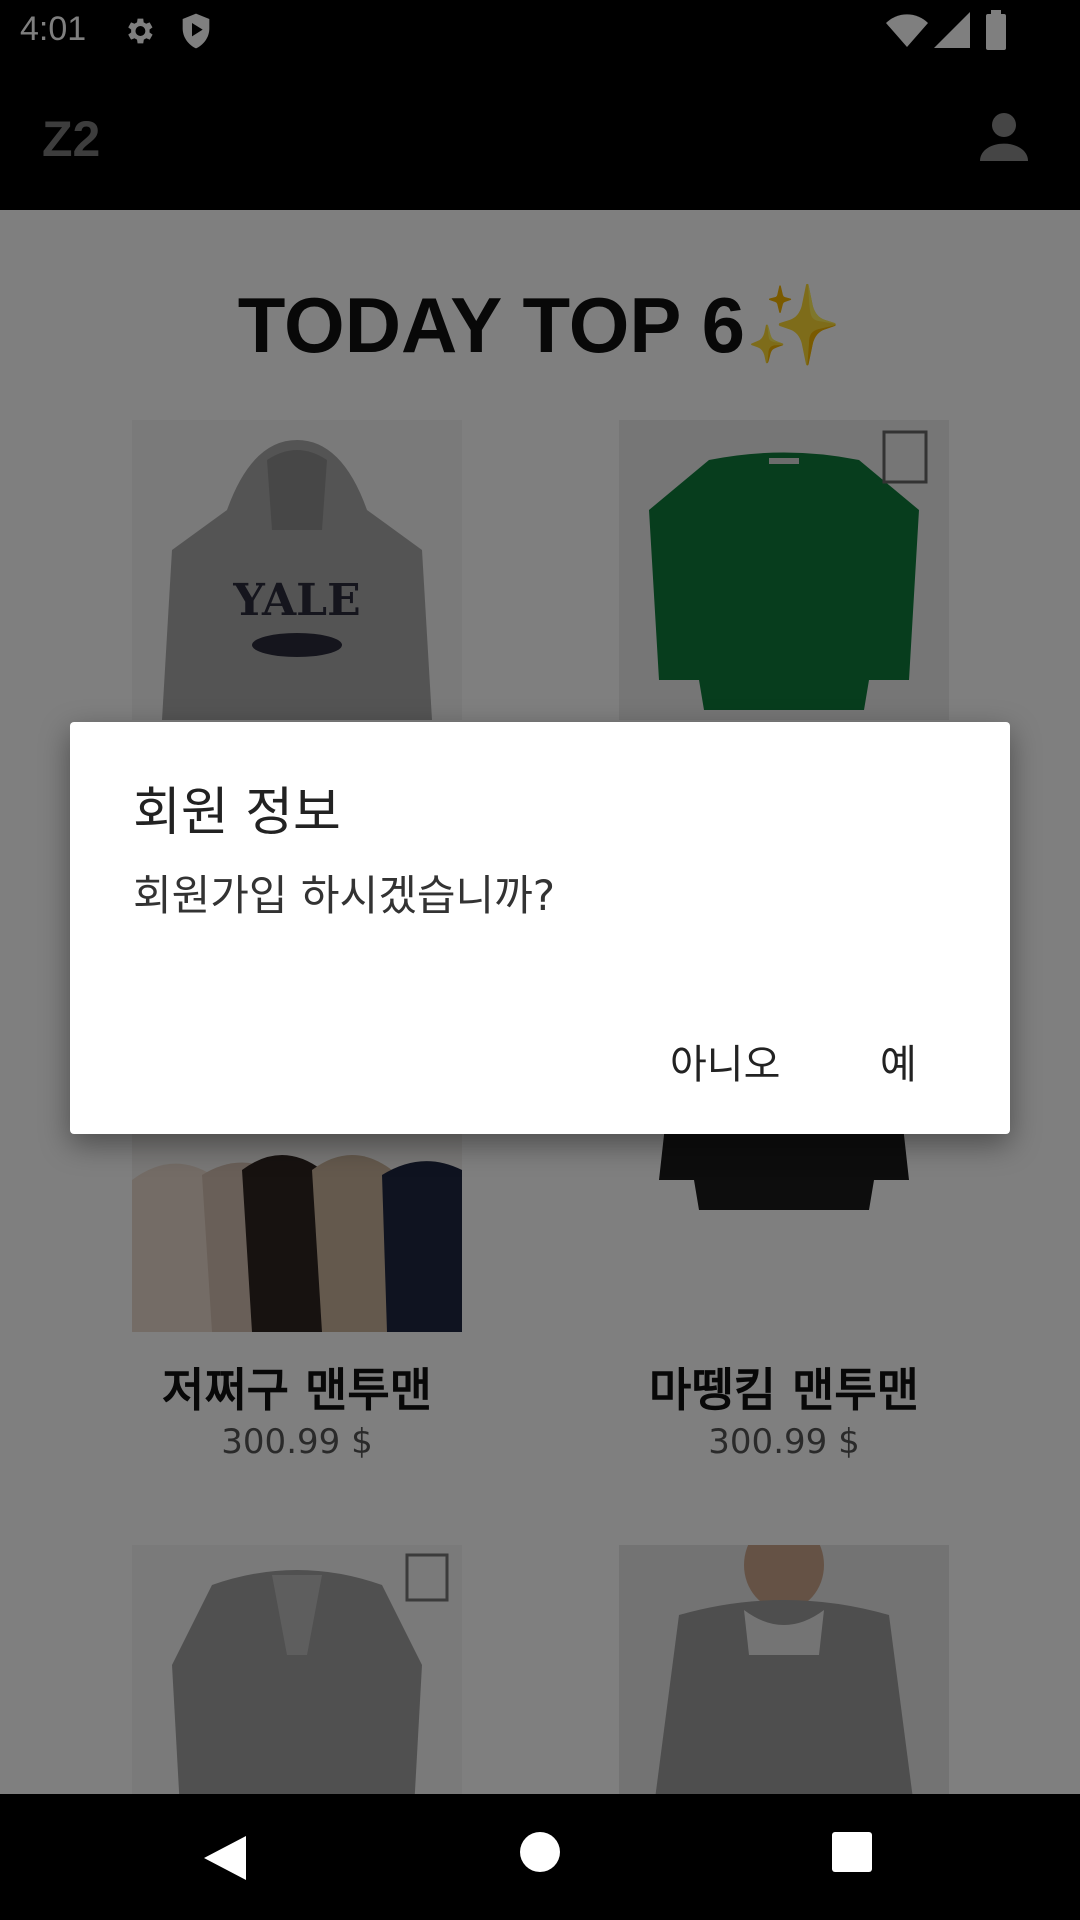  What do you see at coordinates (237, 813) in the screenshot?
I see `dialog-title: 회원 정보` at bounding box center [237, 813].